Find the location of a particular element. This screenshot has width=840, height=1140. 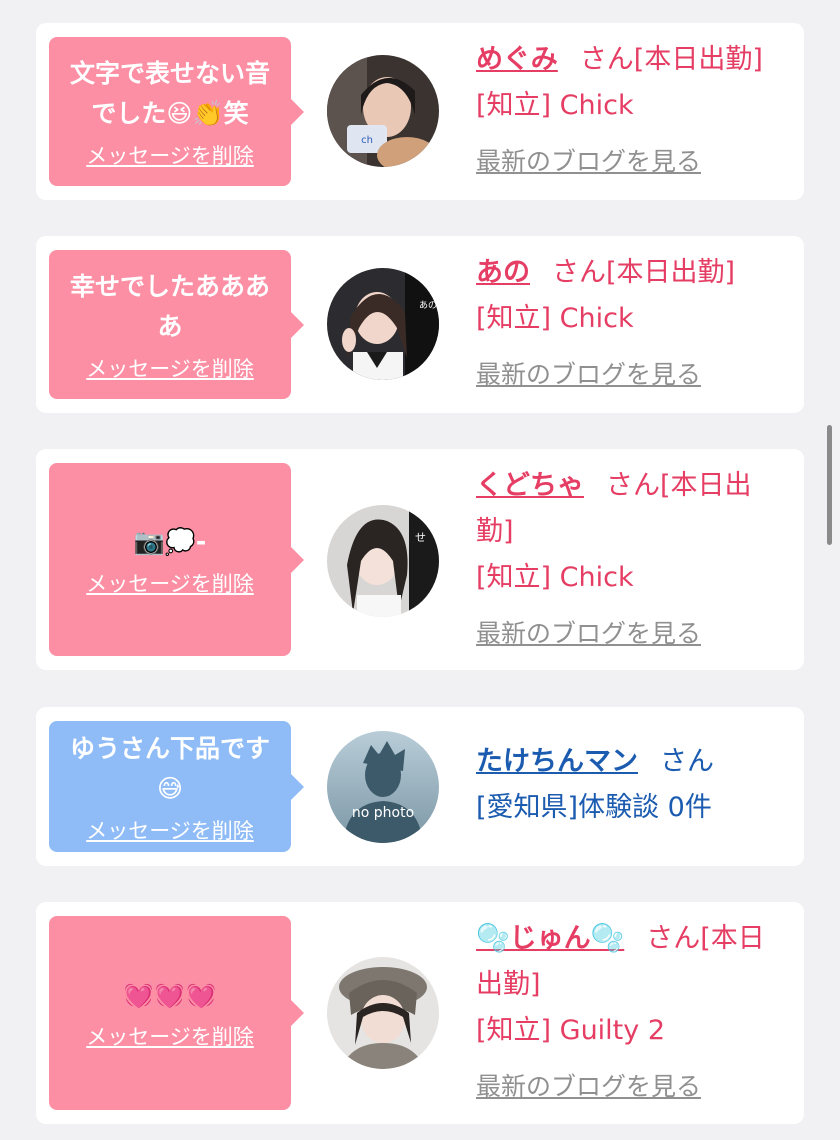

avatar is located at coordinates (383, 1013).